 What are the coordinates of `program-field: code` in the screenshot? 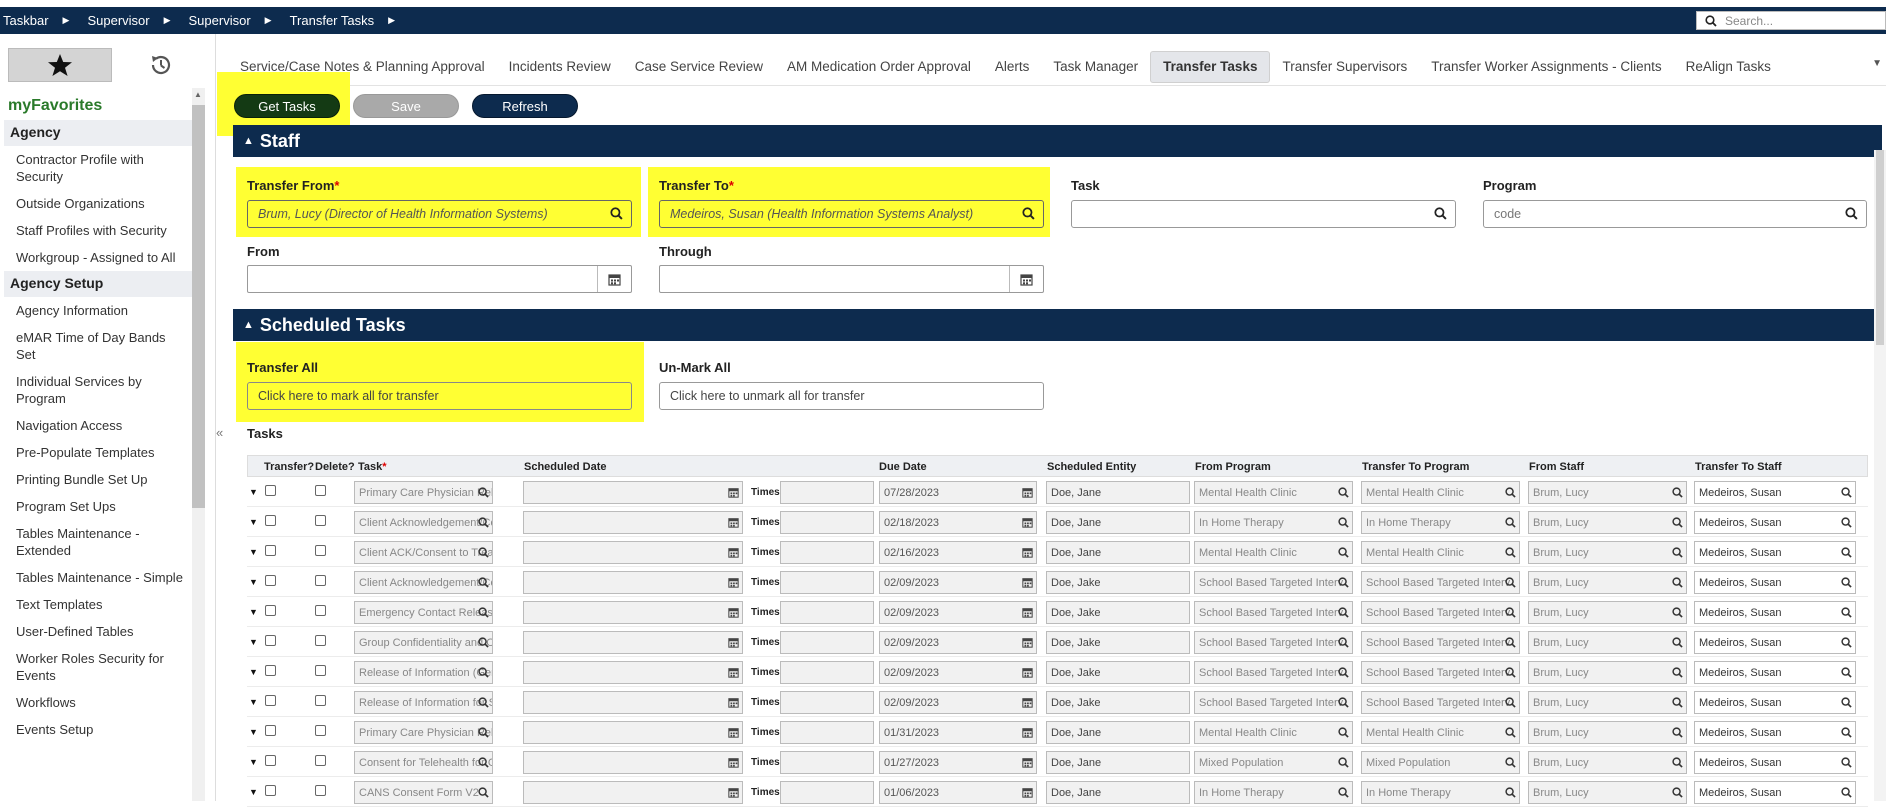 It's located at (1675, 214).